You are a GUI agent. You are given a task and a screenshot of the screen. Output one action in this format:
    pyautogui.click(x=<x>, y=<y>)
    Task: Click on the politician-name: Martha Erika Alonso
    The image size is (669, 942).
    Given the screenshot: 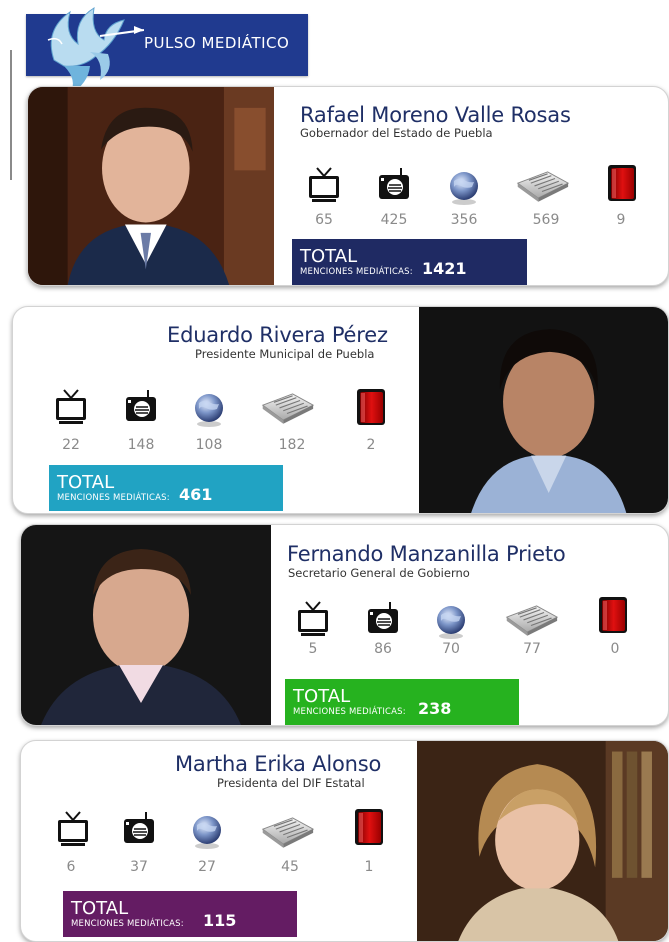 What is the action you would take?
    pyautogui.click(x=278, y=764)
    